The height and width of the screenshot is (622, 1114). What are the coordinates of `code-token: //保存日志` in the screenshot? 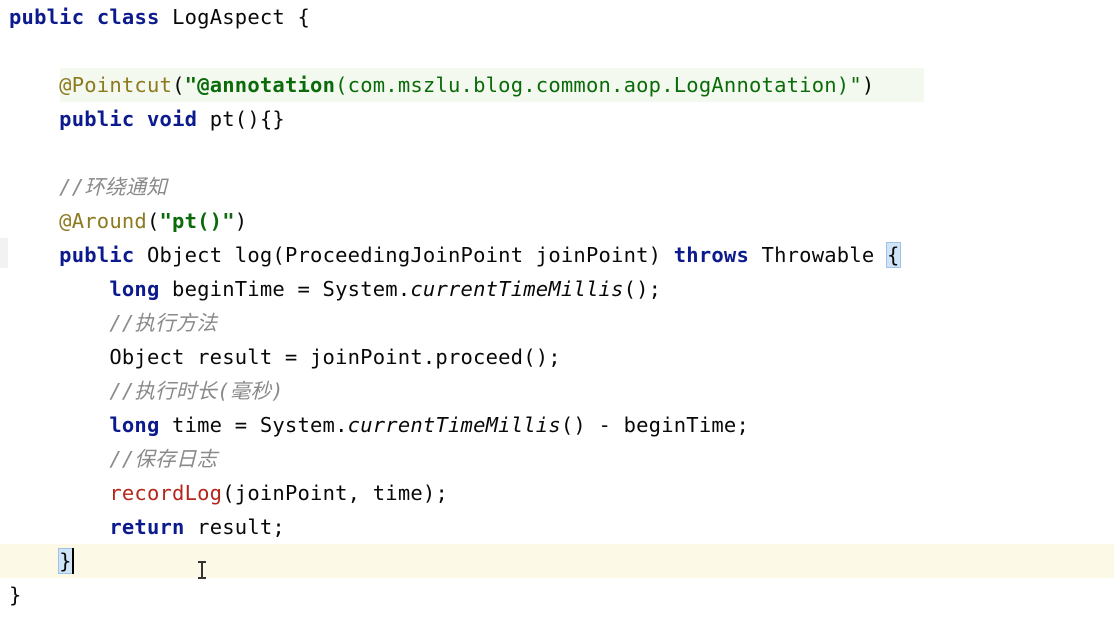 It's located at (163, 459).